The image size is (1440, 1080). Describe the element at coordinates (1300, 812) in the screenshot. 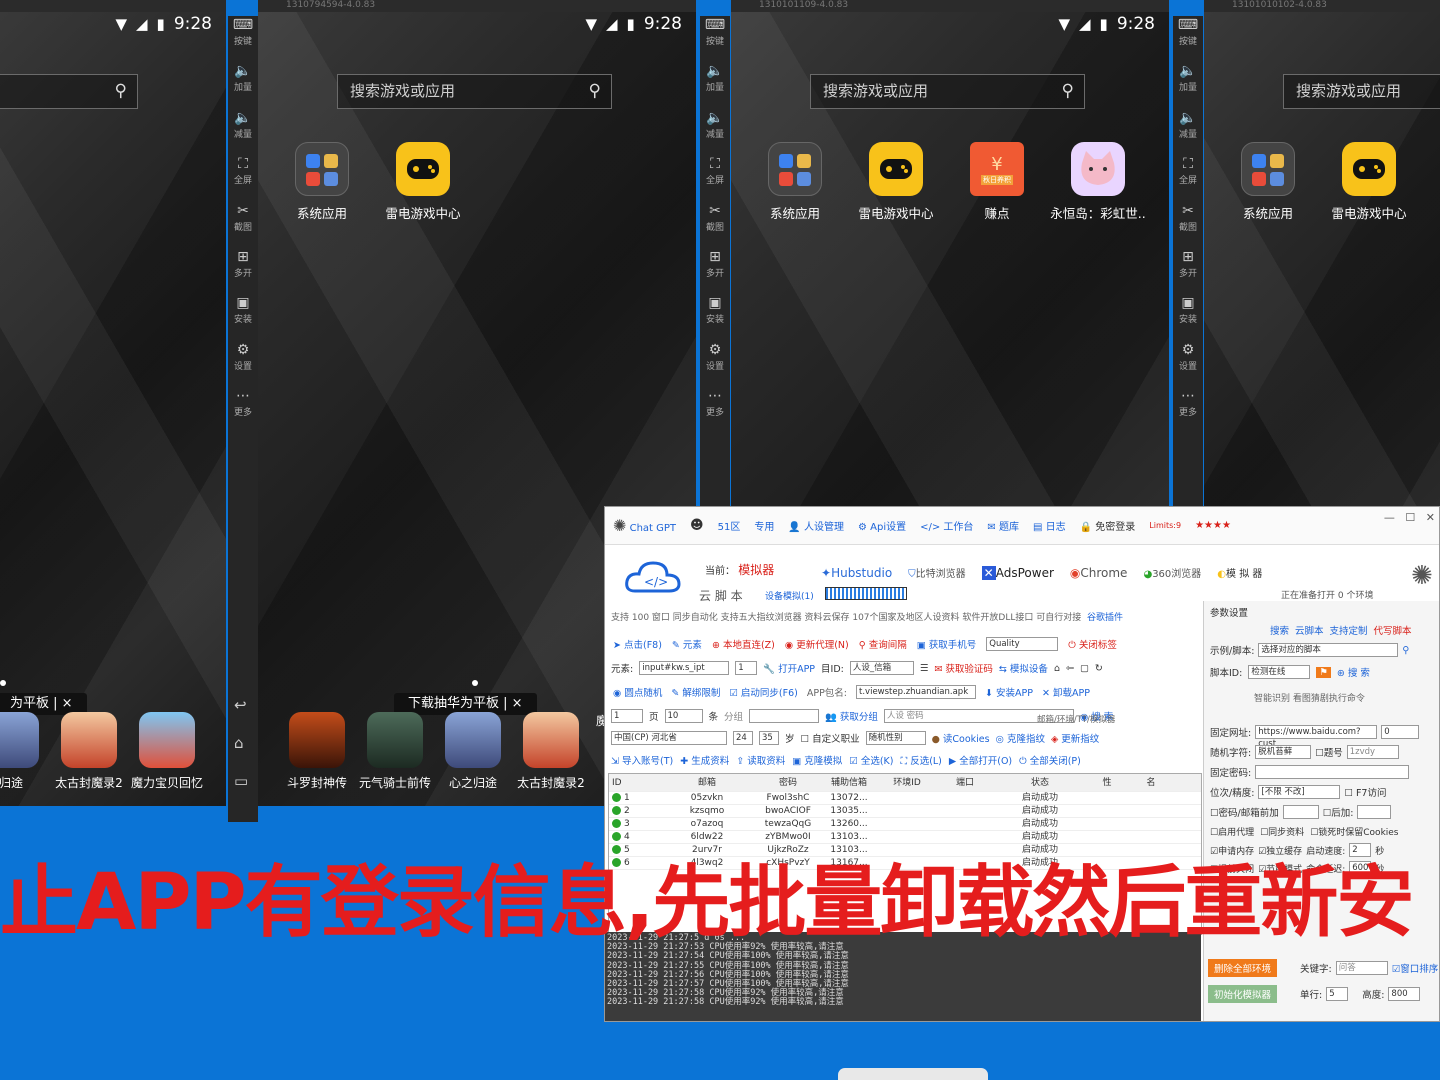

I see `prefix-input` at that location.